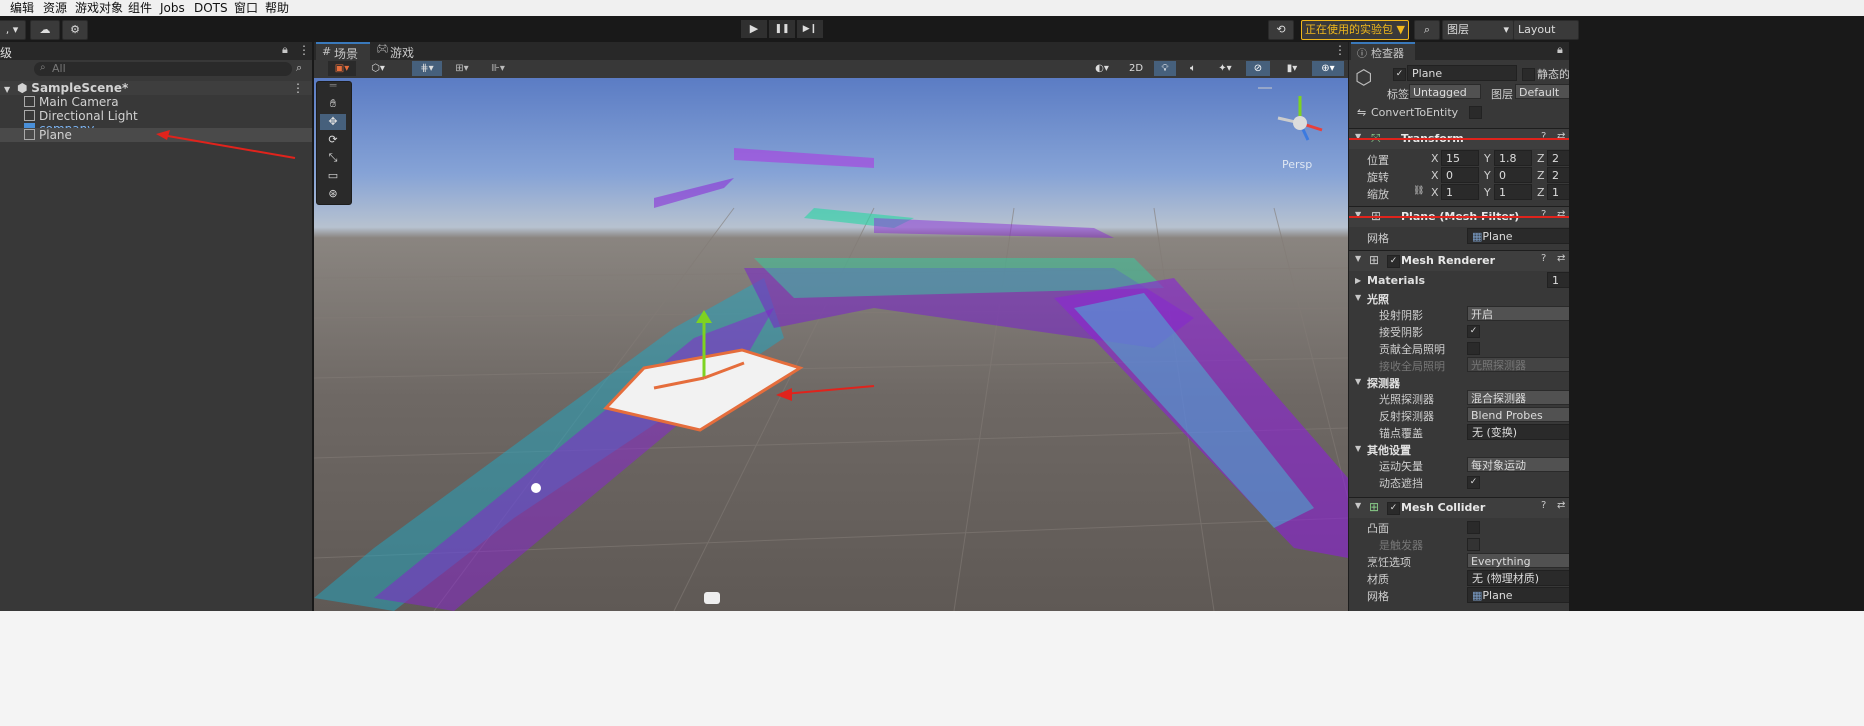  I want to click on mesh-renderer-enabled-checkbox: ✓, so click(1393, 261).